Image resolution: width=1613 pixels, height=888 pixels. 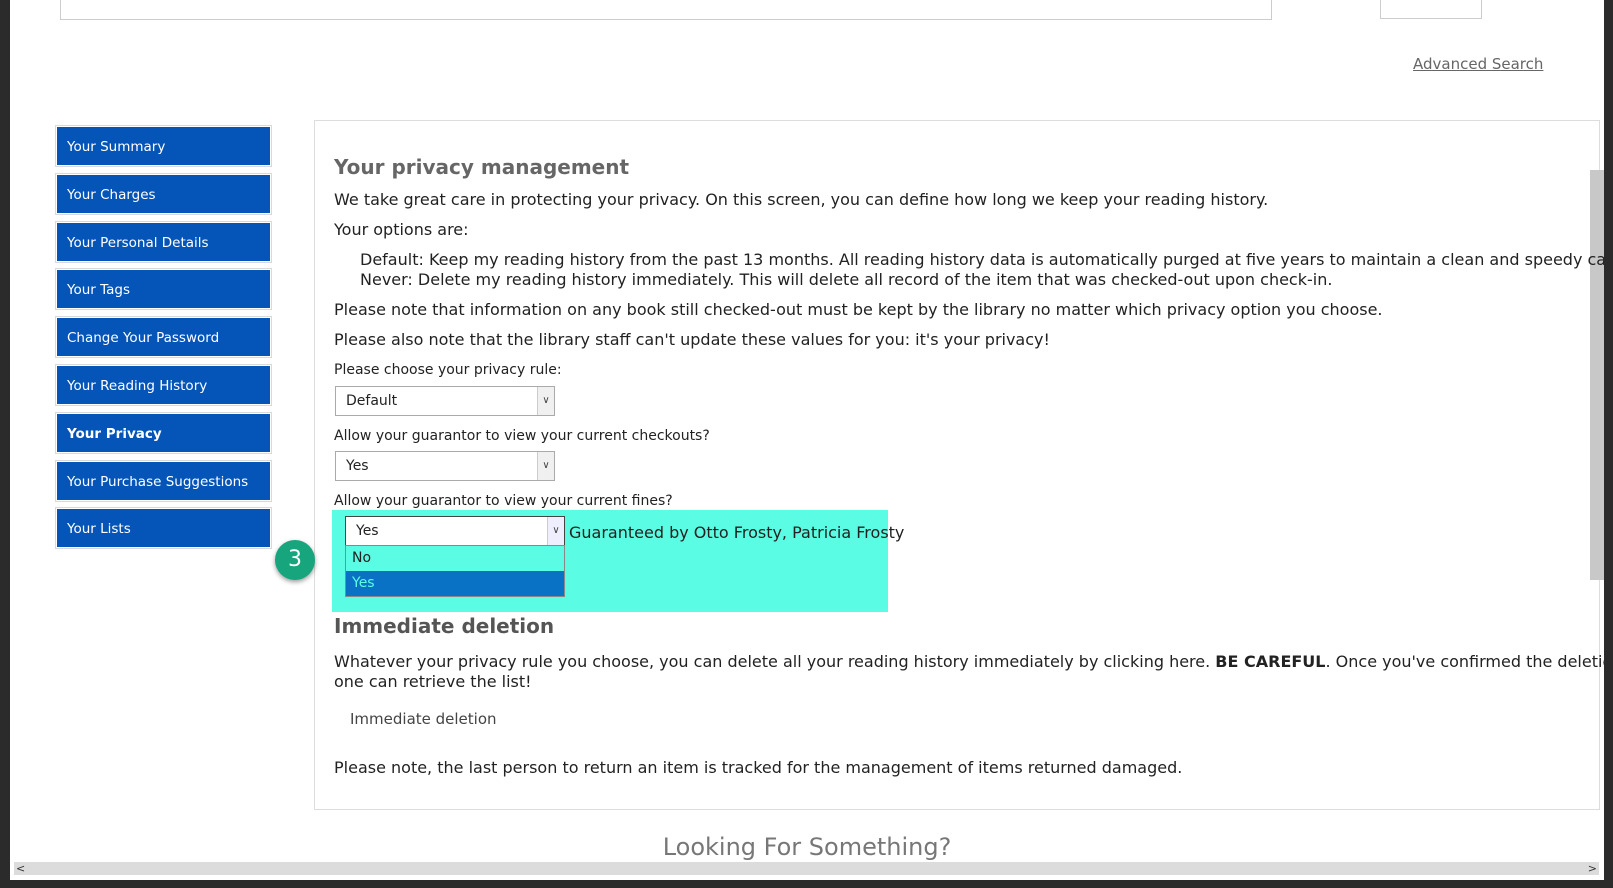 What do you see at coordinates (423, 719) in the screenshot?
I see `immediate-deletion-button: Immediate deletion` at bounding box center [423, 719].